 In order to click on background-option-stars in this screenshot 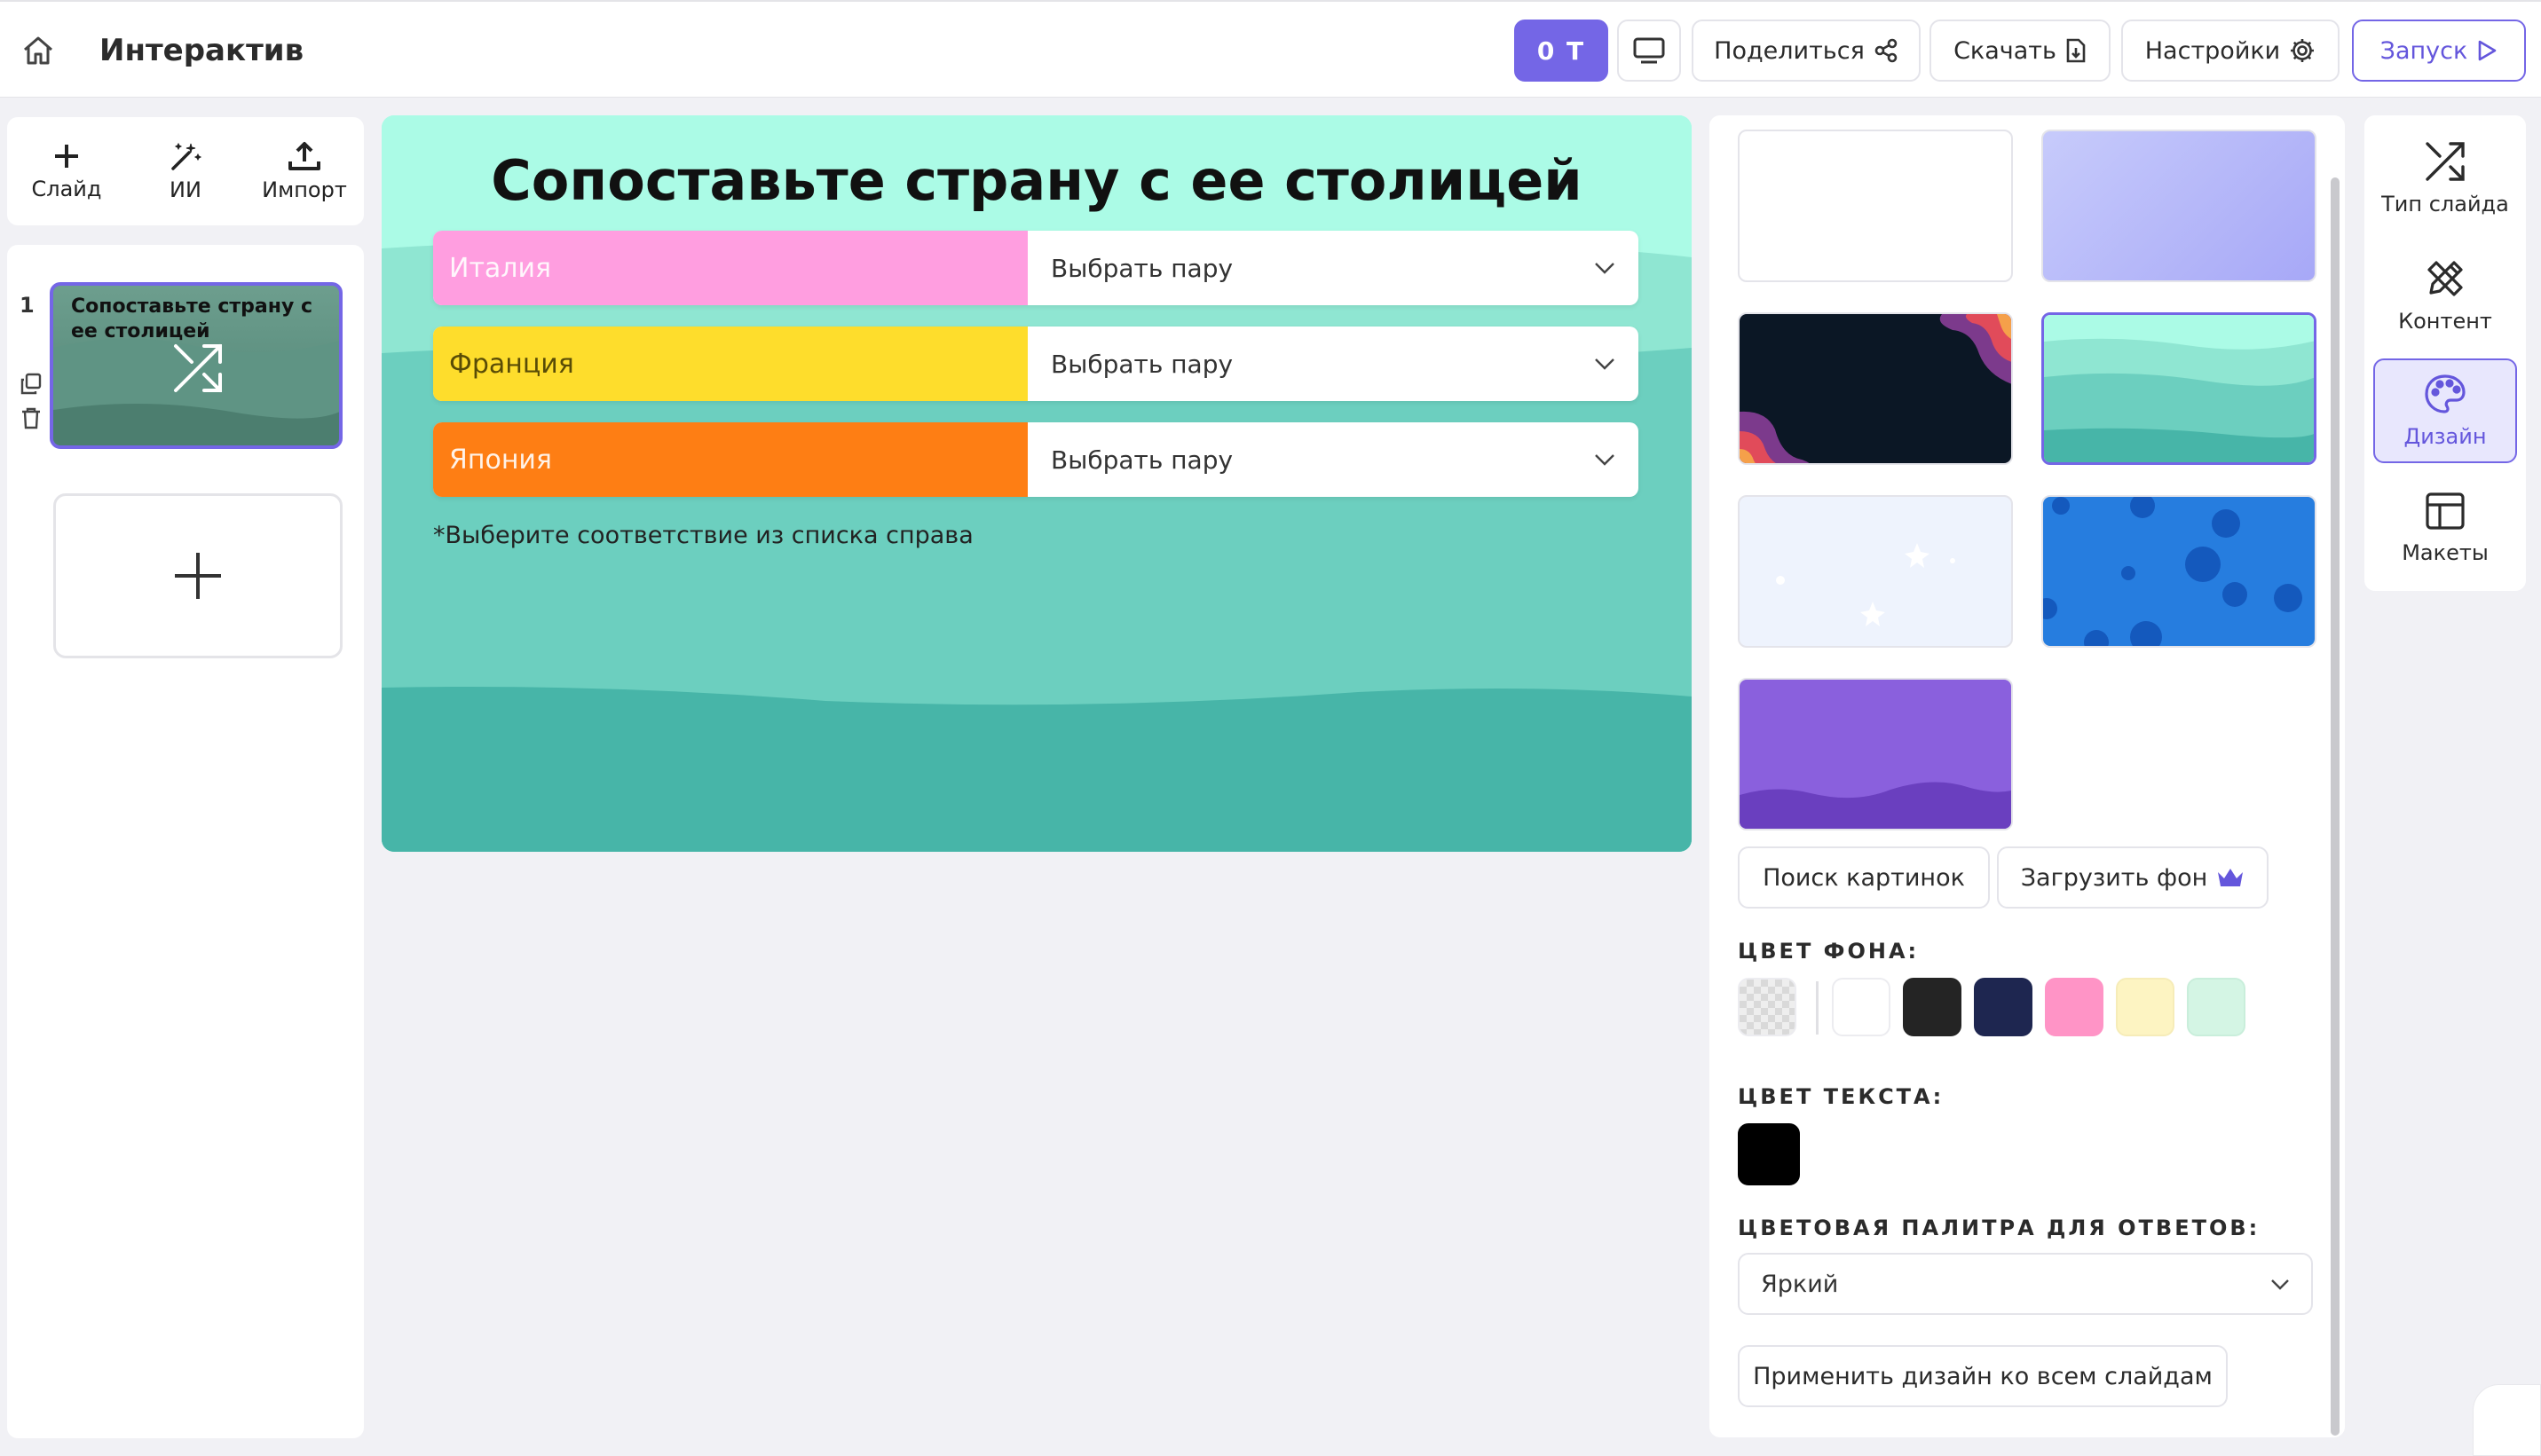, I will do `click(1875, 571)`.